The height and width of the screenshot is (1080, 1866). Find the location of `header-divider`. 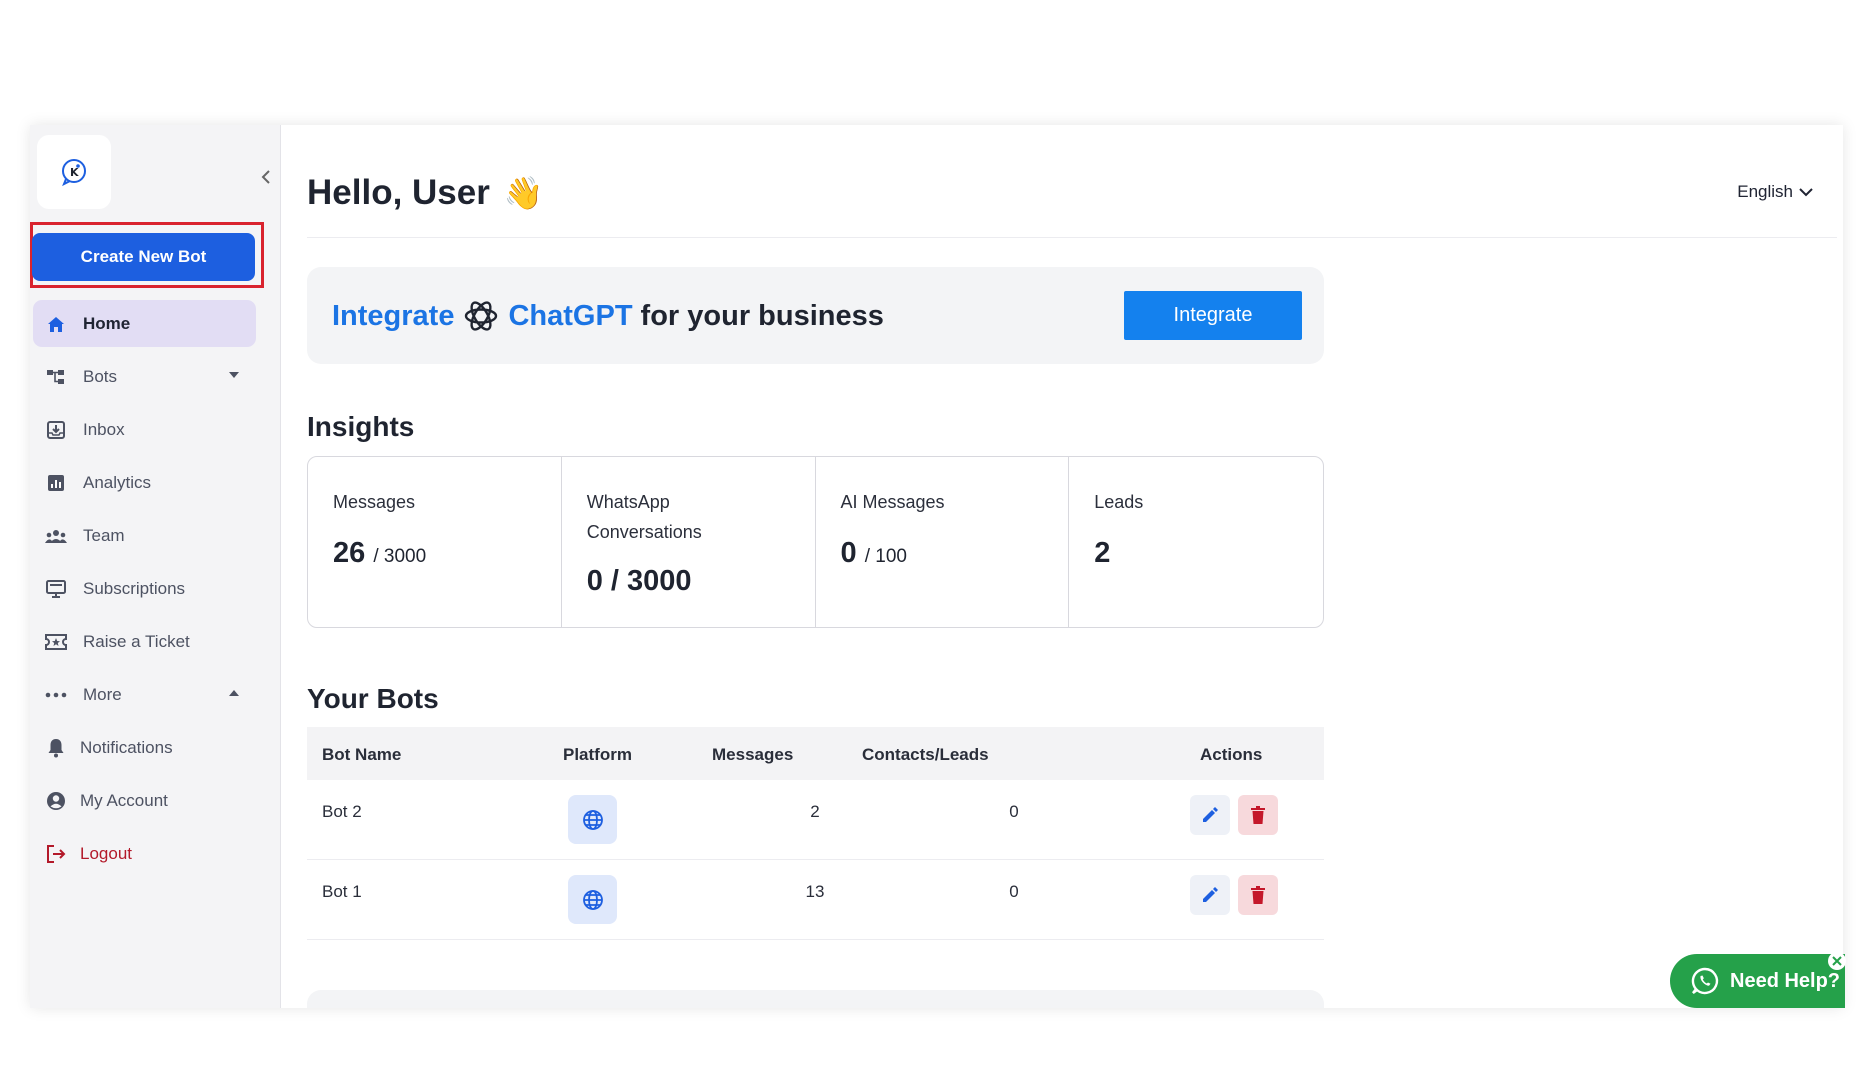

header-divider is located at coordinates (1072, 237).